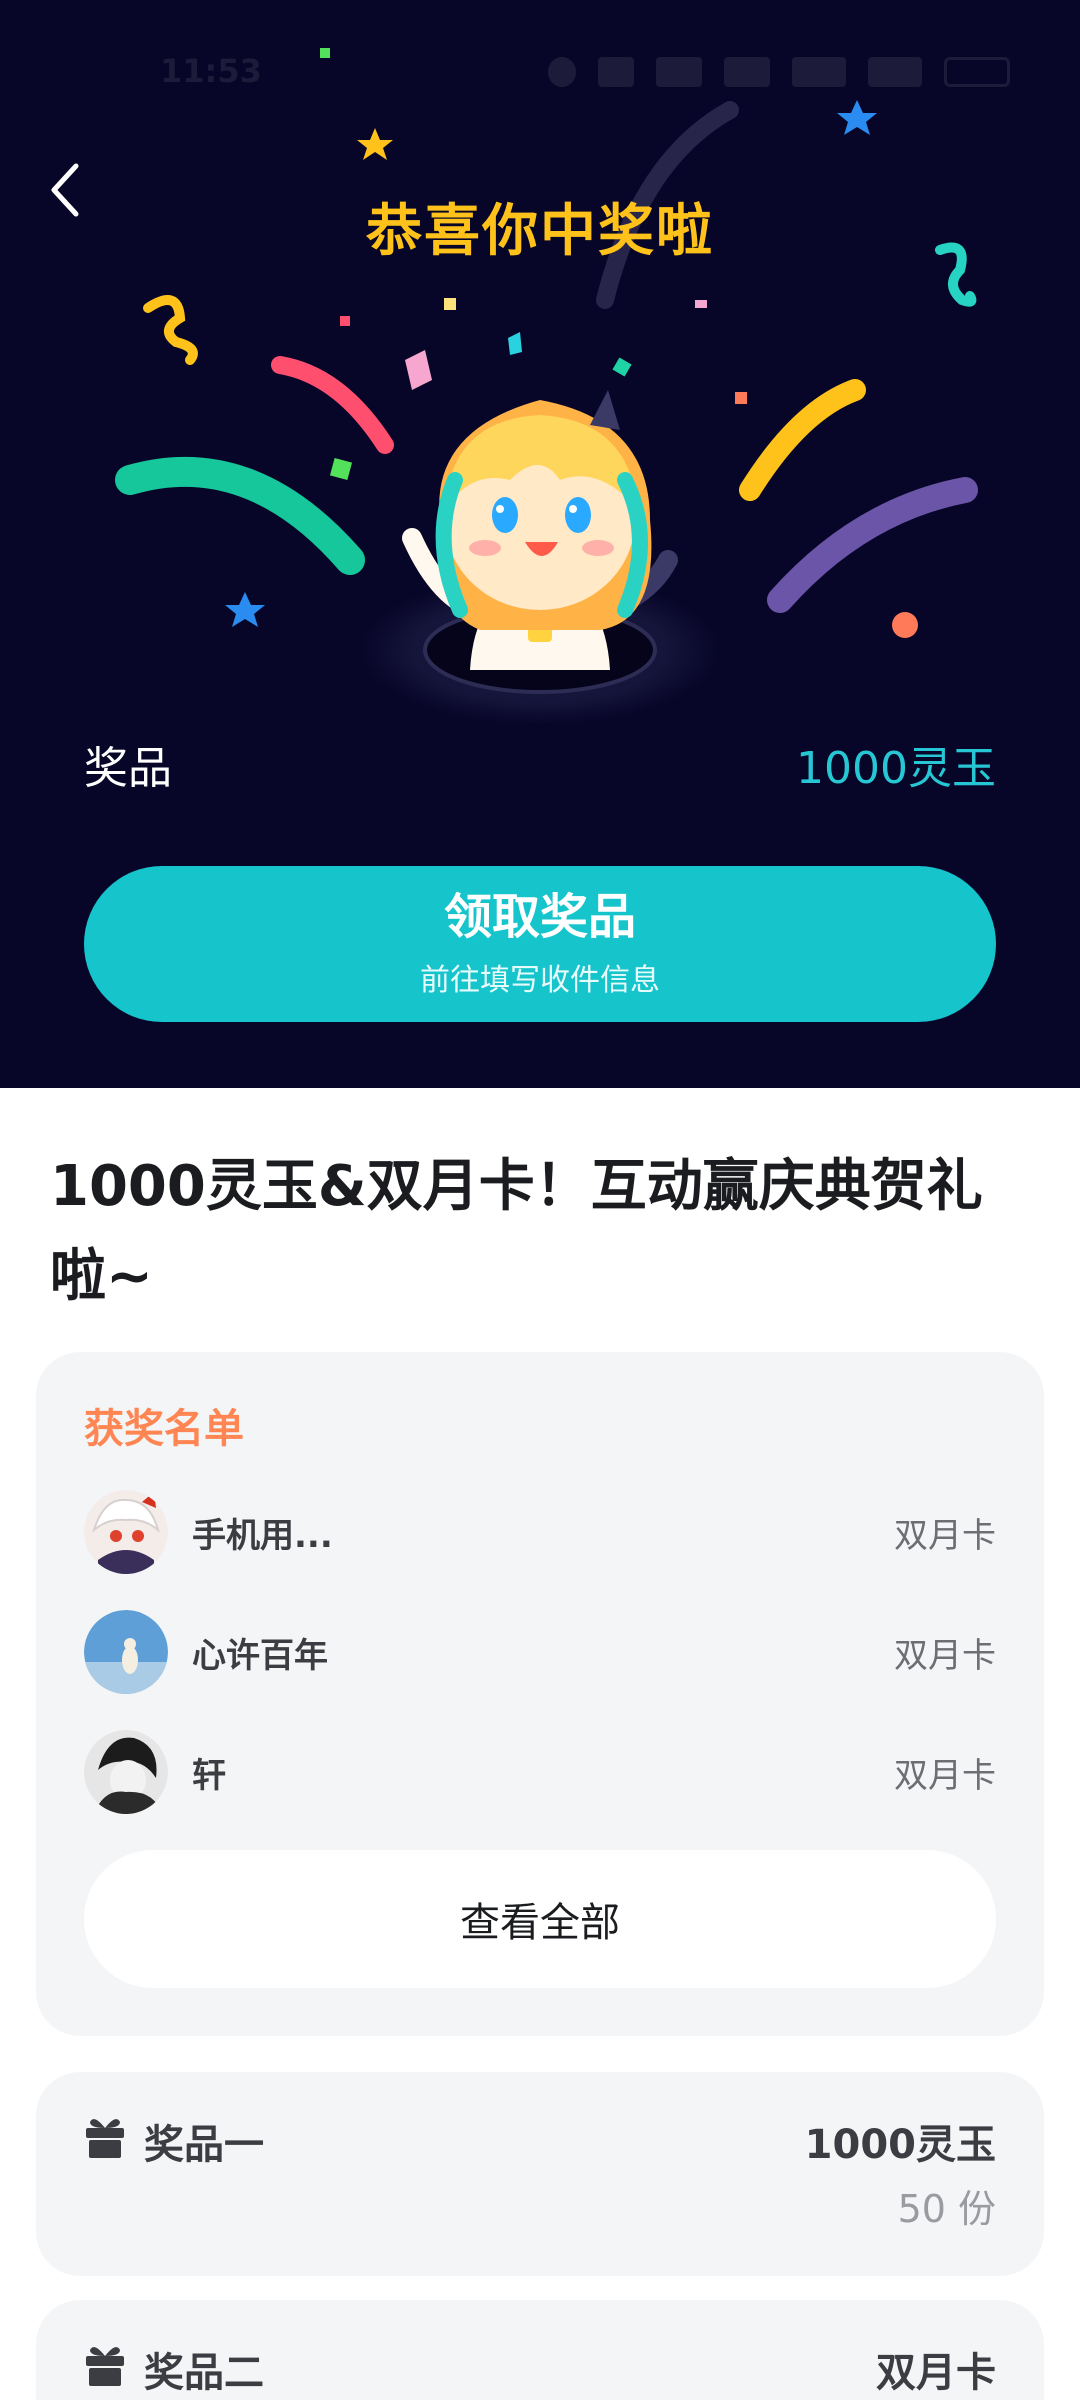 The height and width of the screenshot is (2400, 1080). Describe the element at coordinates (539, 917) in the screenshot. I see `claim-prize-label: 领取奖品` at that location.